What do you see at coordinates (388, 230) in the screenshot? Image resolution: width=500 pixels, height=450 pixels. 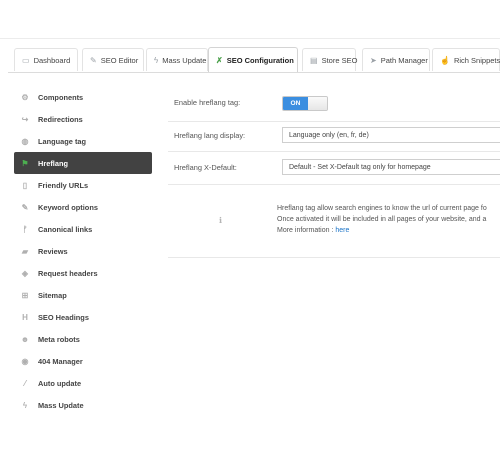 I see `help-line-3: More information : here` at bounding box center [388, 230].